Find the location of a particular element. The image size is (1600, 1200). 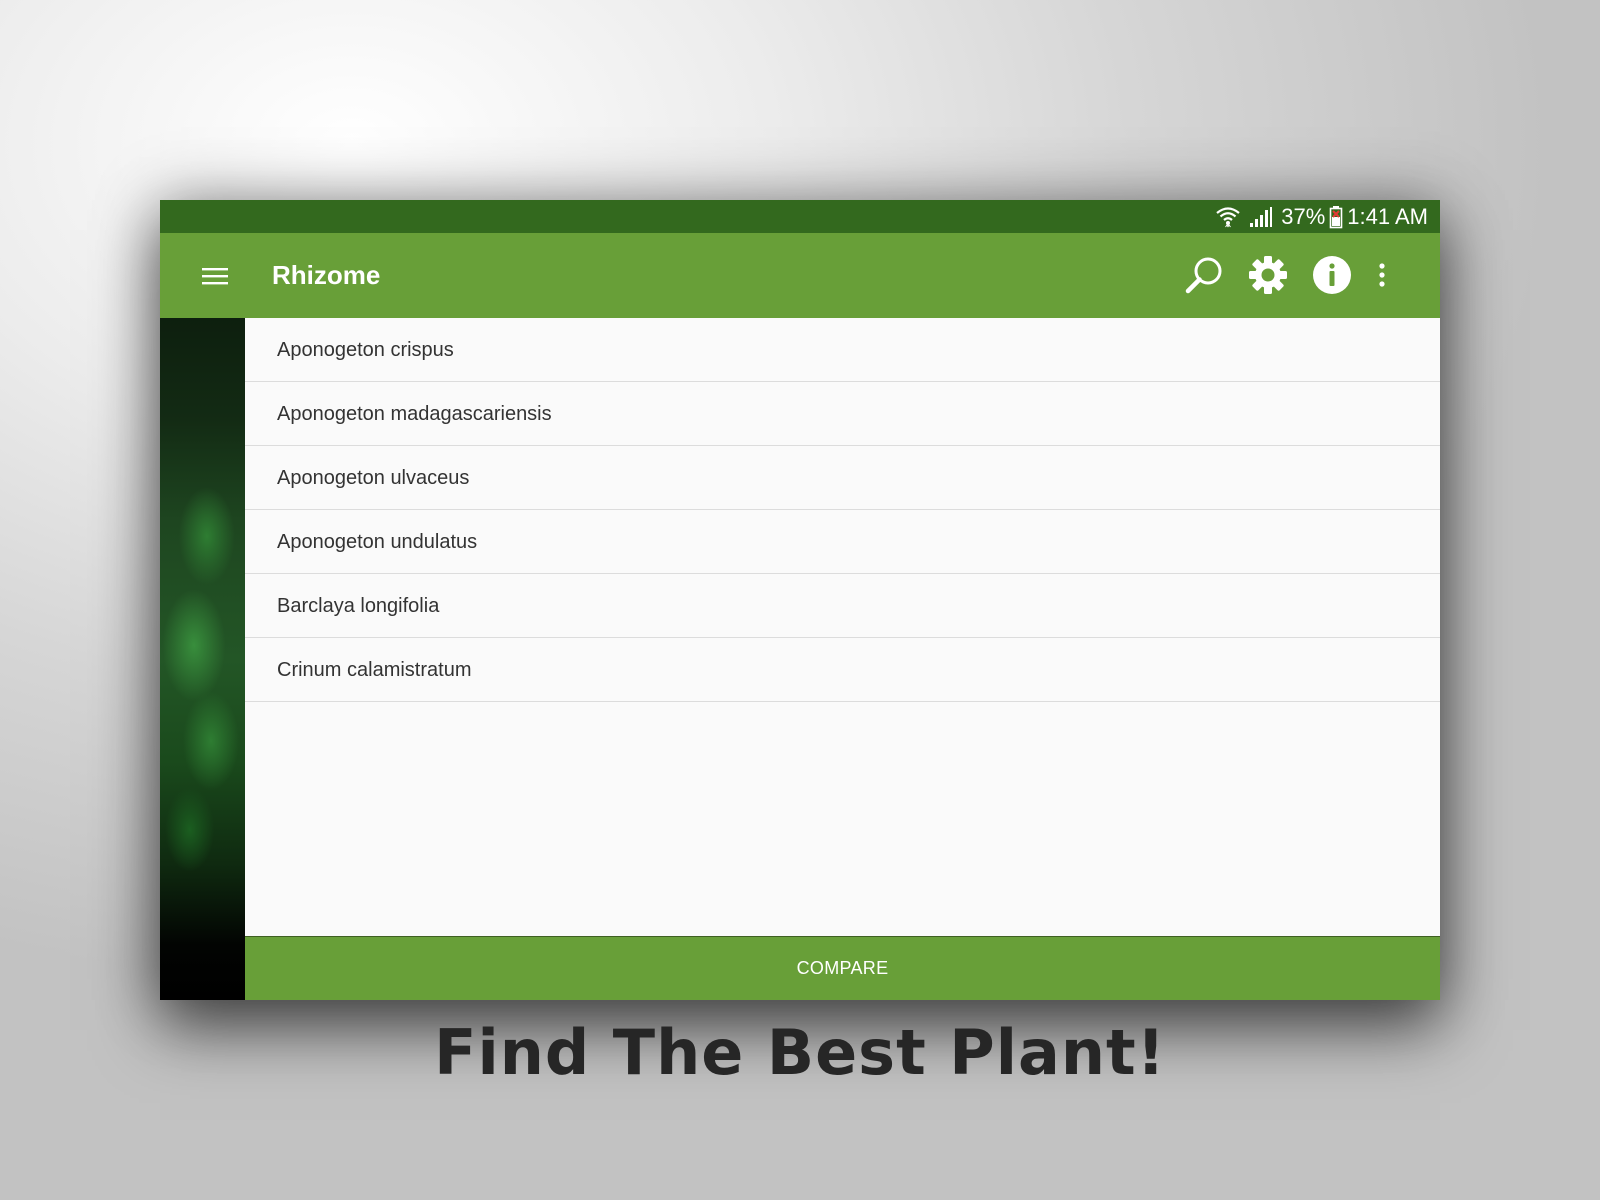

settings-button is located at coordinates (1268, 275).